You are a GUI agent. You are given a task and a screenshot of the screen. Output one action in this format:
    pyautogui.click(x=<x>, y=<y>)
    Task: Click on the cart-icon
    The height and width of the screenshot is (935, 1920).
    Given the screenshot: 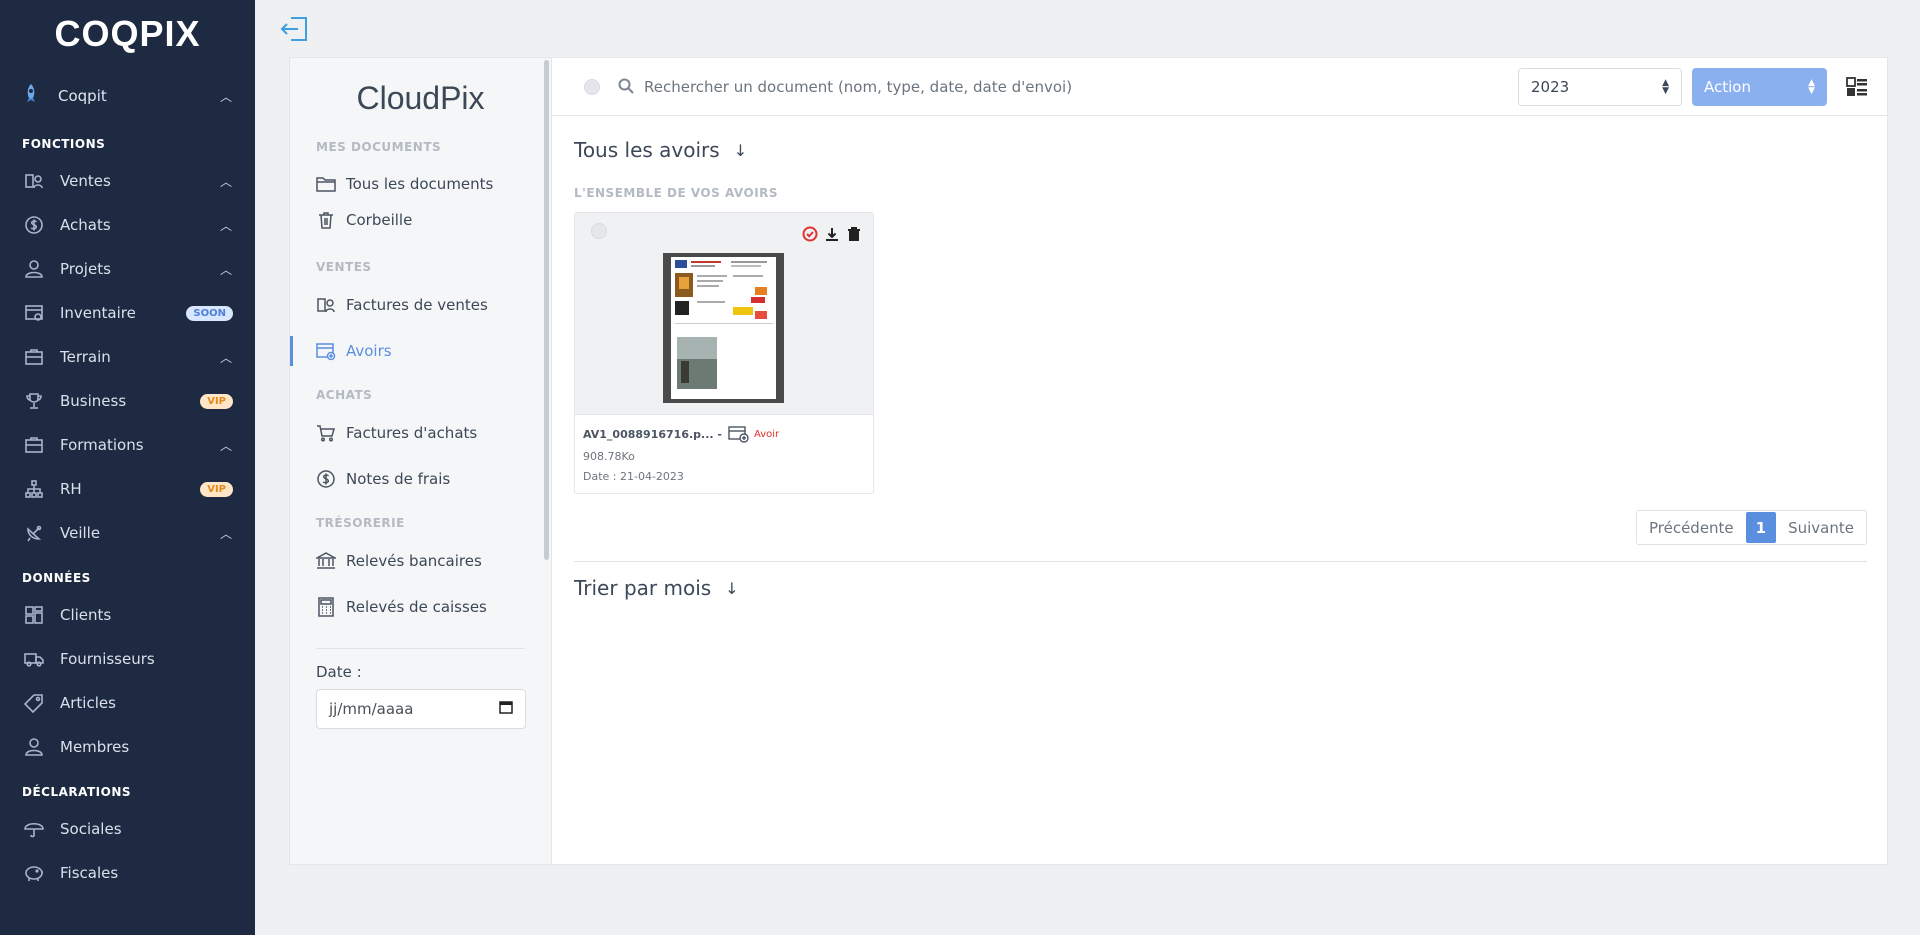 What is the action you would take?
    pyautogui.click(x=326, y=433)
    